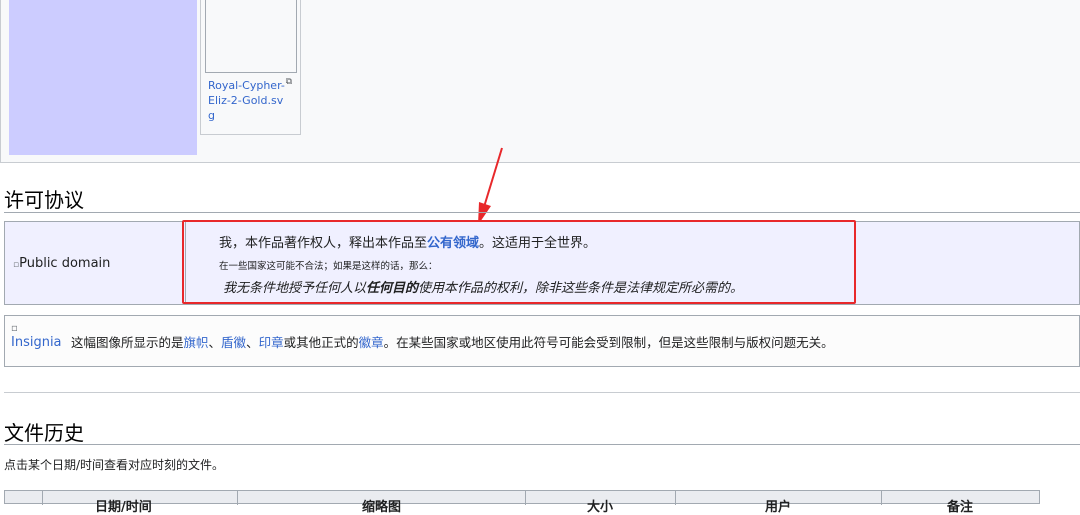  Describe the element at coordinates (392, 288) in the screenshot. I see `grant-bold-text: 任何目的` at that location.